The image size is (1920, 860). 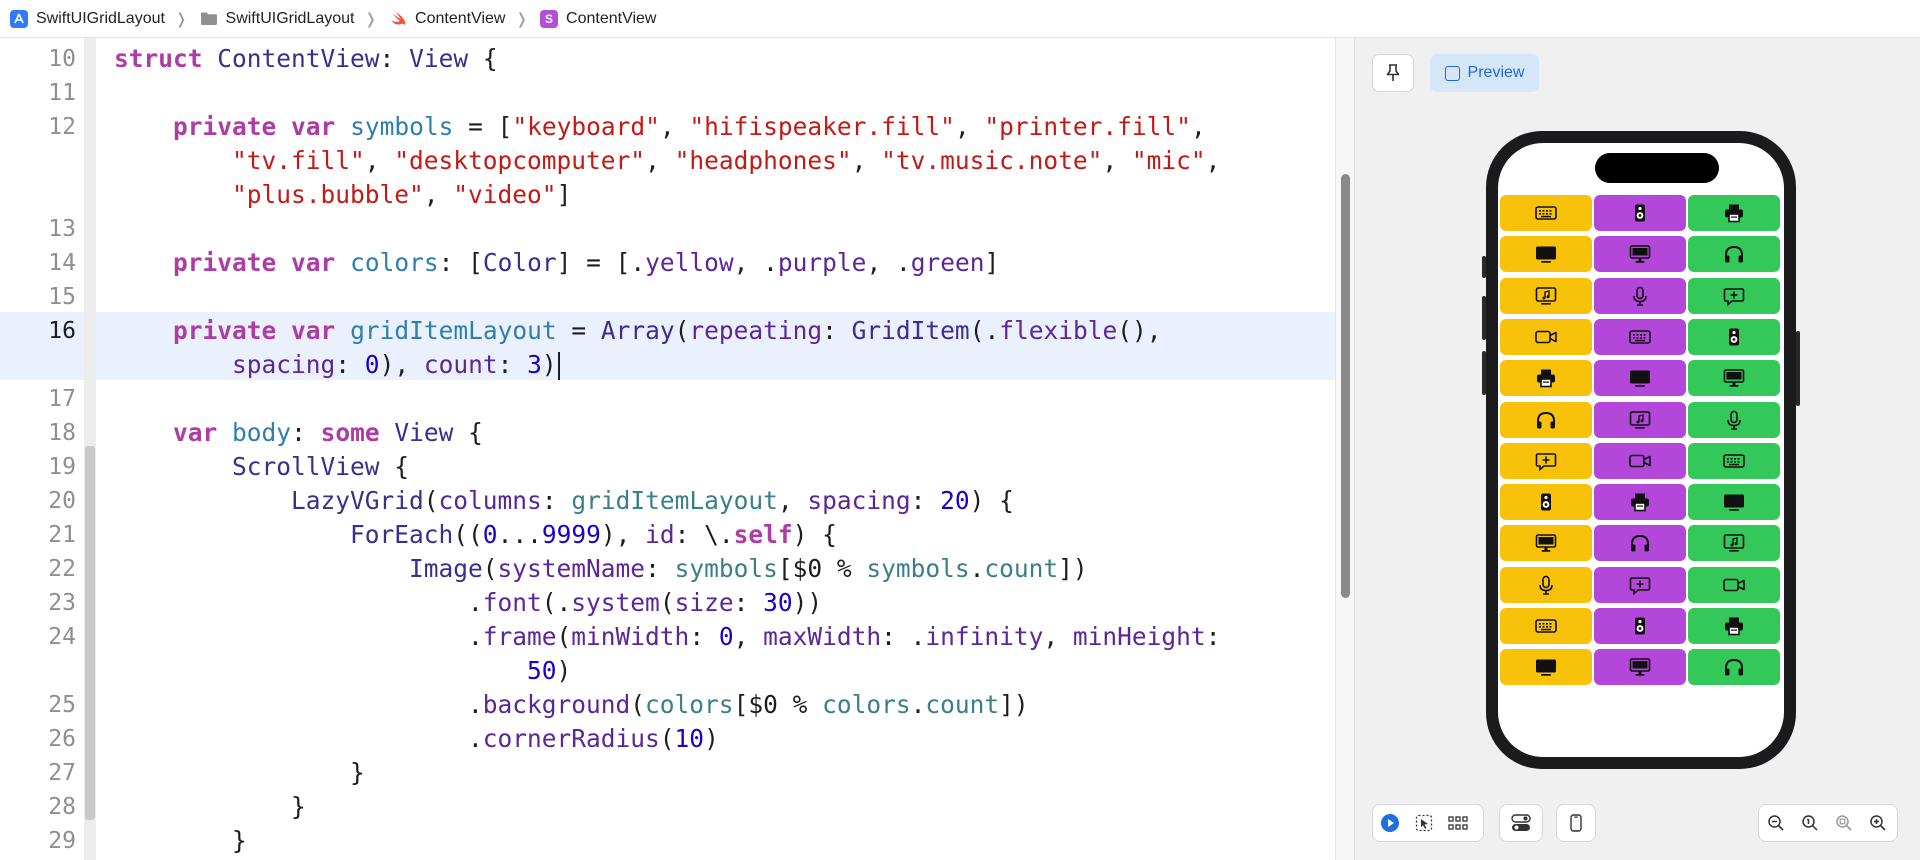 I want to click on preview-button: Preview, so click(x=1484, y=73).